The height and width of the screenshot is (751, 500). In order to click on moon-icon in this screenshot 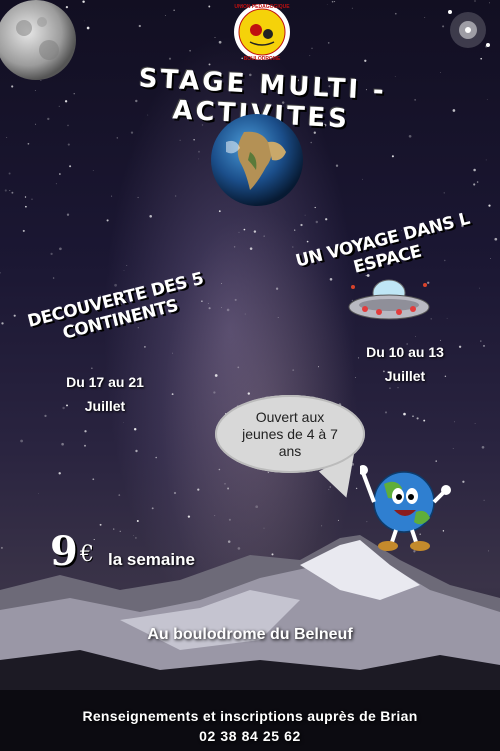, I will do `click(38, 40)`.